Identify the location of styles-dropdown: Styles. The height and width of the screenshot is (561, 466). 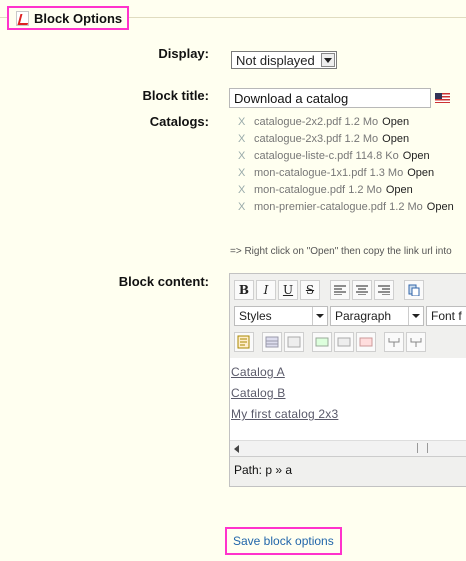
(281, 316).